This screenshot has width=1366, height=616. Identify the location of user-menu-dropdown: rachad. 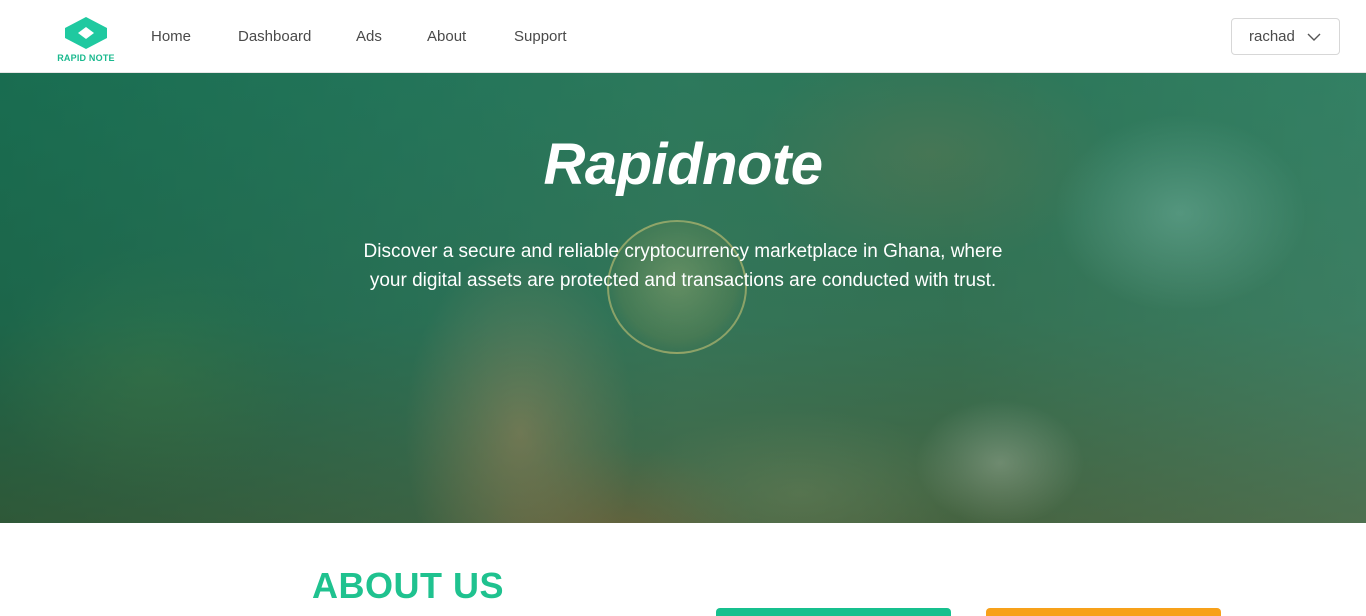
(1285, 36).